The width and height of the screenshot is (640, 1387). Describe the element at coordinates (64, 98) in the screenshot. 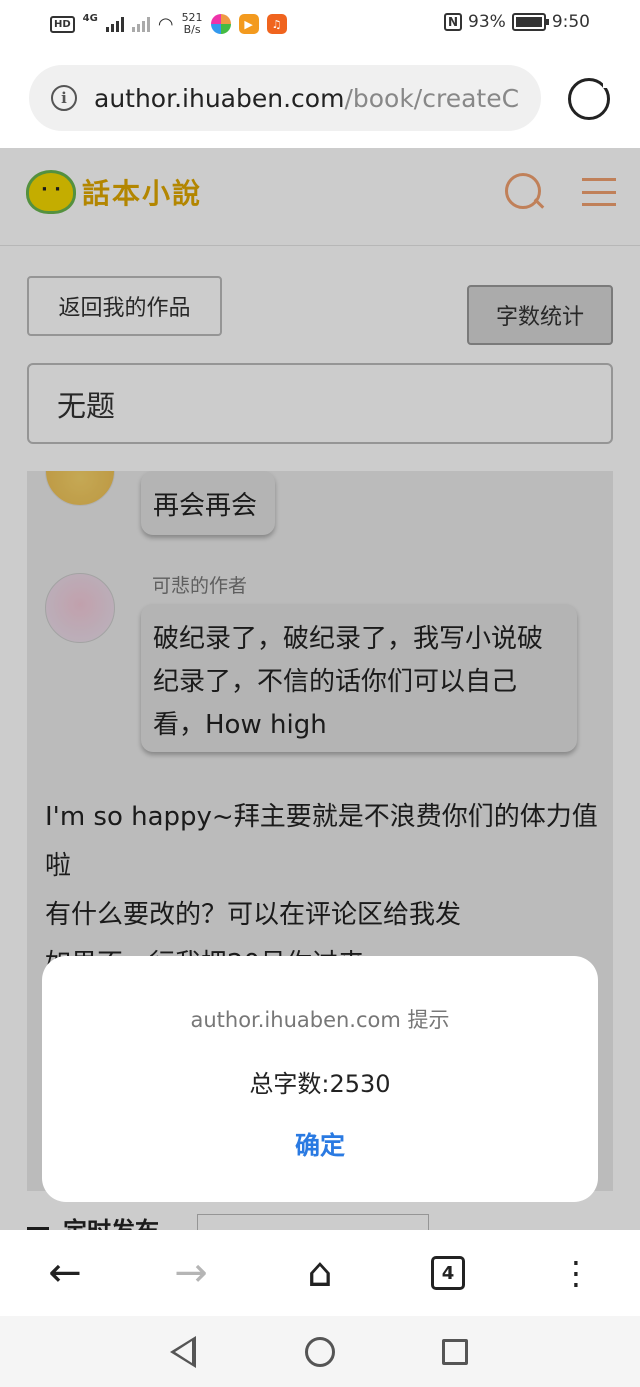

I see `info-icon: i` at that location.